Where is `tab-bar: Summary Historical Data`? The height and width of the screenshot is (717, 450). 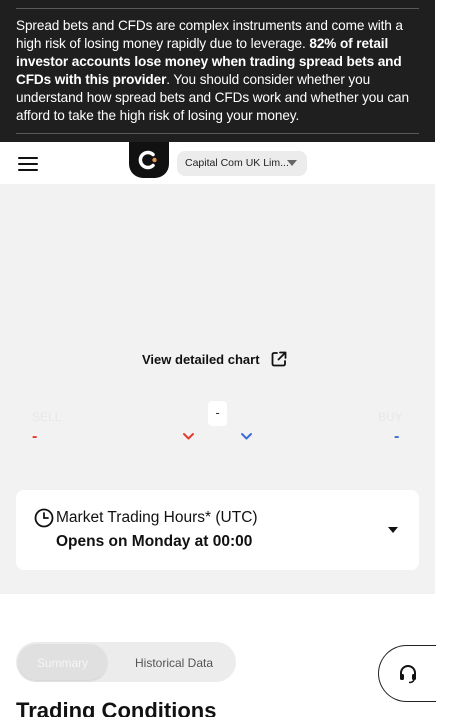
tab-bar: Summary Historical Data is located at coordinates (126, 662).